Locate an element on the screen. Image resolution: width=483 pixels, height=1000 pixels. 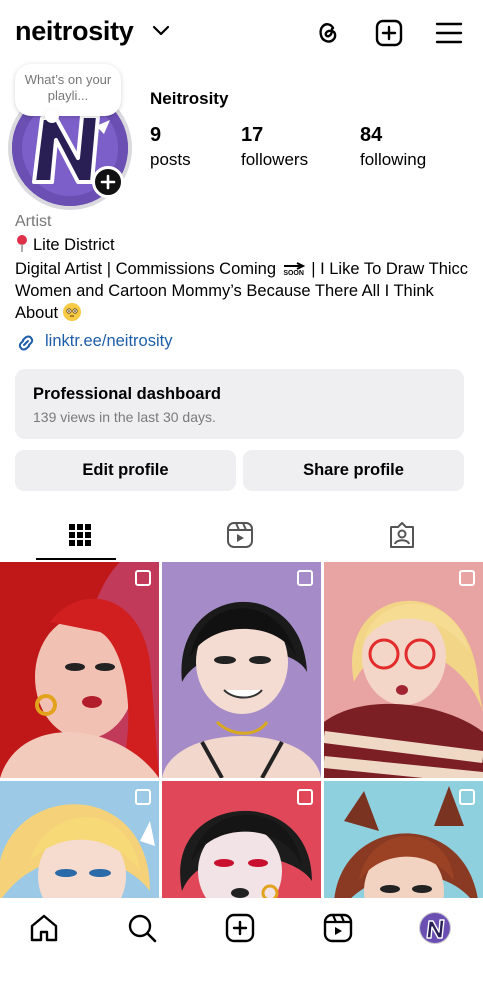
grid-icon is located at coordinates (80, 535).